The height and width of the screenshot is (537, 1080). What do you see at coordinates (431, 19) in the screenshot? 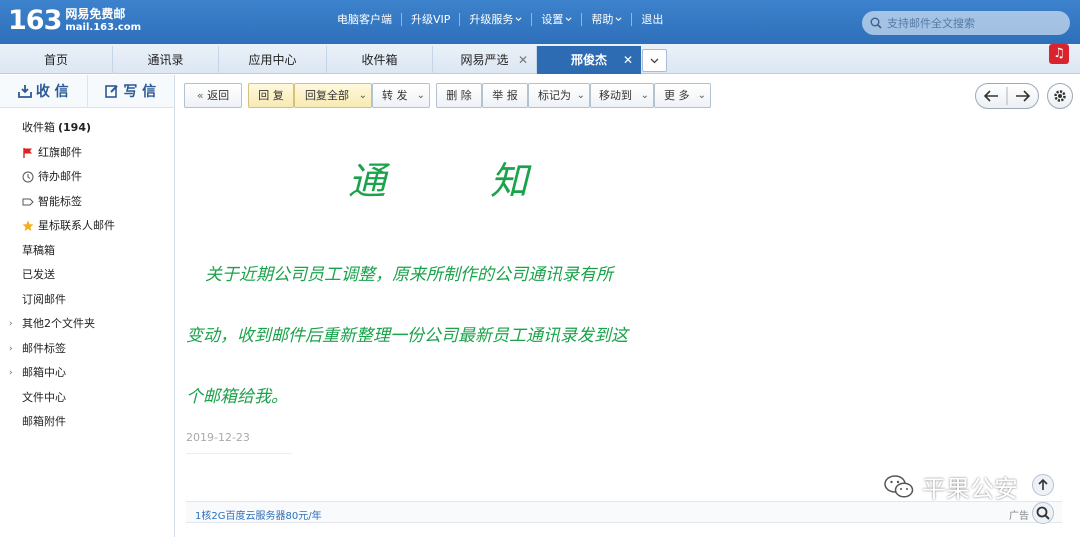
I see `nav-upgrade-vip: 升级VIP` at bounding box center [431, 19].